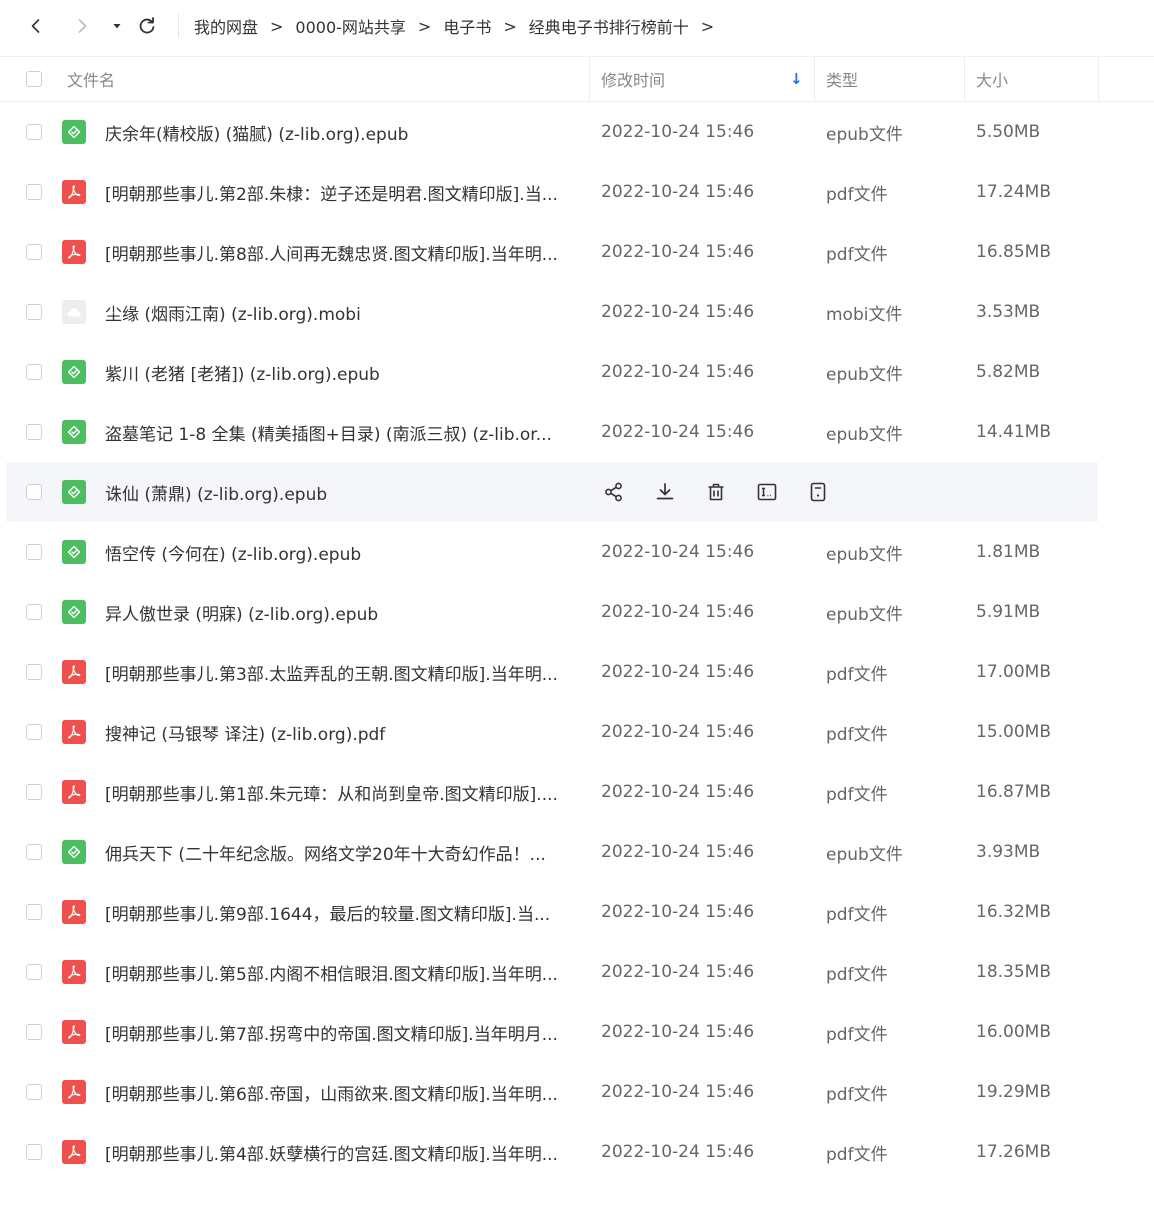  What do you see at coordinates (614, 492) in the screenshot?
I see `share-button` at bounding box center [614, 492].